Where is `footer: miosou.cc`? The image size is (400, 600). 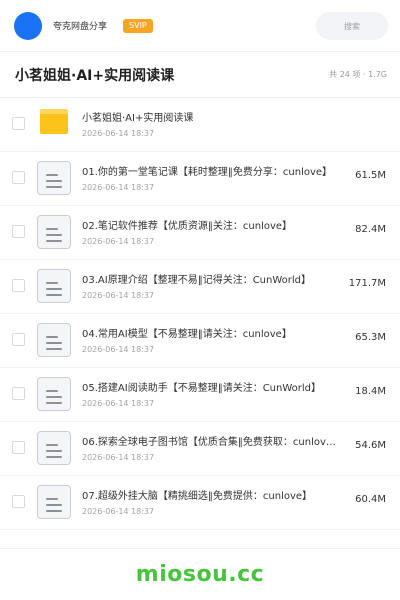 footer: miosou.cc is located at coordinates (200, 574).